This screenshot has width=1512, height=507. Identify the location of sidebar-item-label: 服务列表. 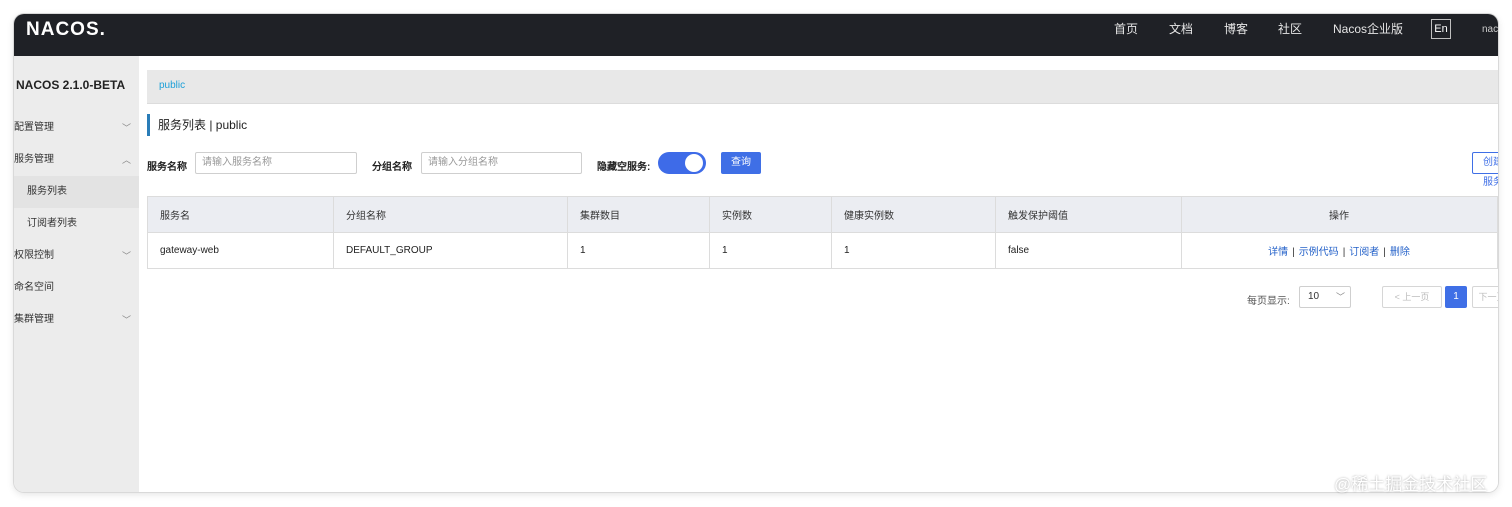
(47, 191).